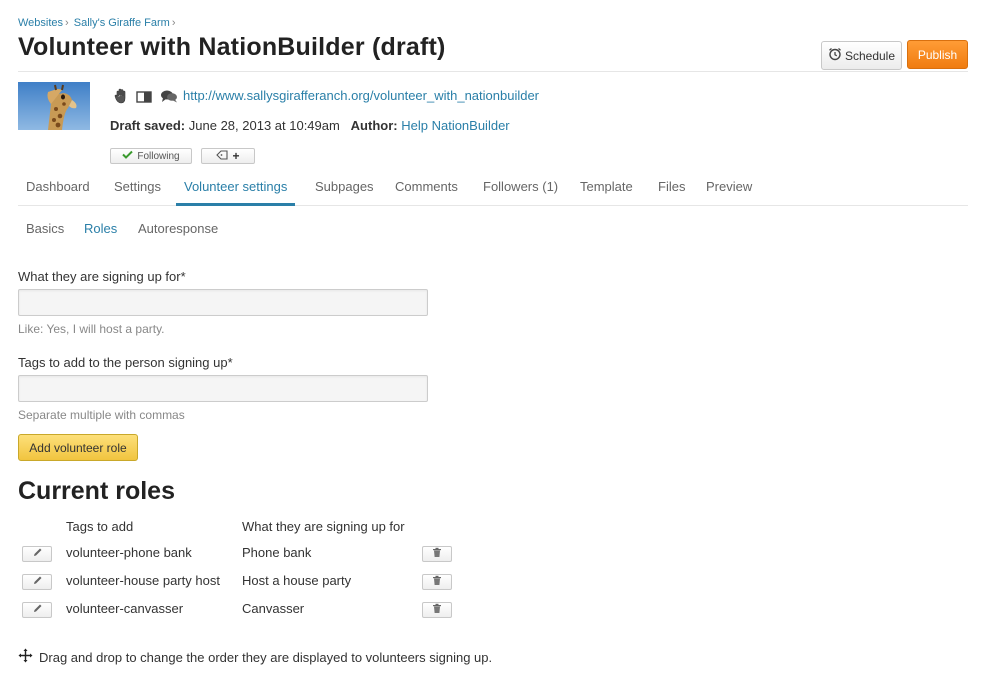  I want to click on signing-up-label: What they are signing up for*, so click(102, 276).